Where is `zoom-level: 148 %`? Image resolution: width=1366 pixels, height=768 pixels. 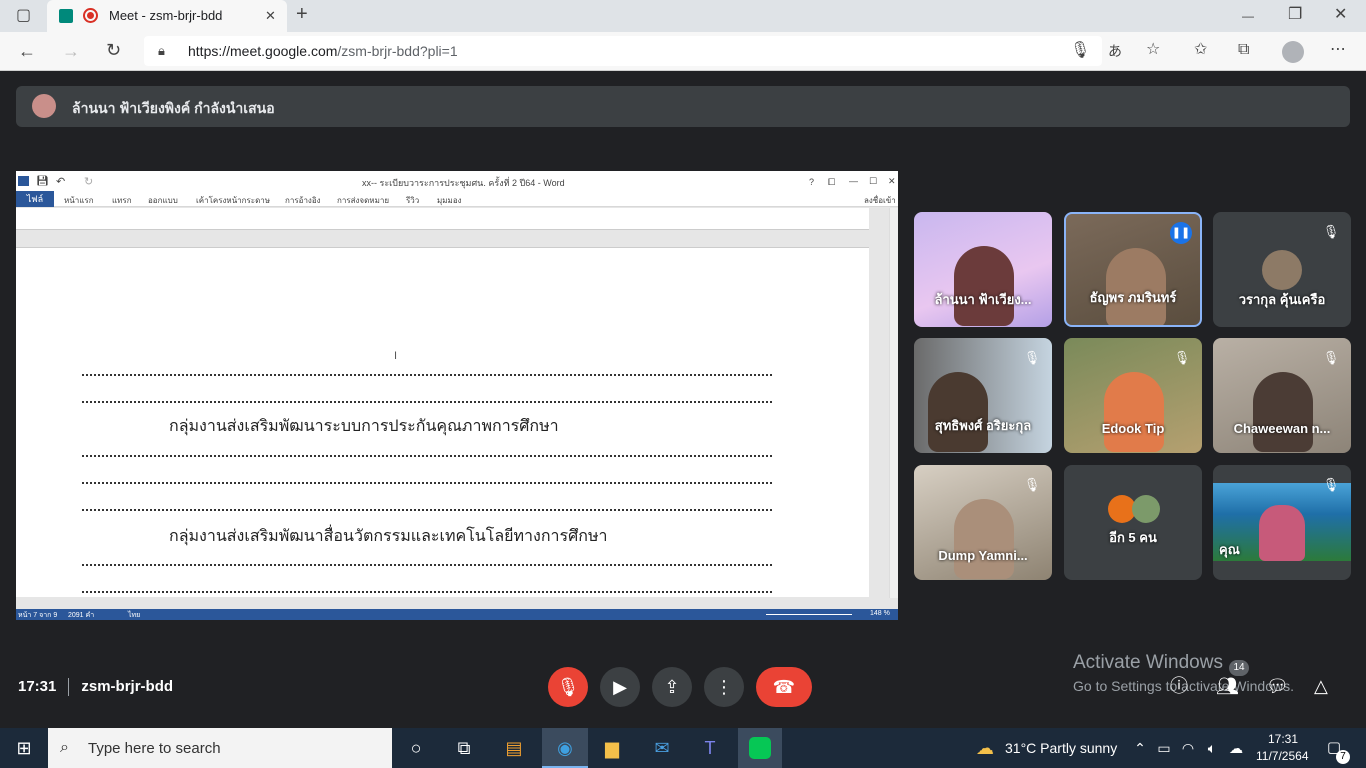 zoom-level: 148 % is located at coordinates (880, 613).